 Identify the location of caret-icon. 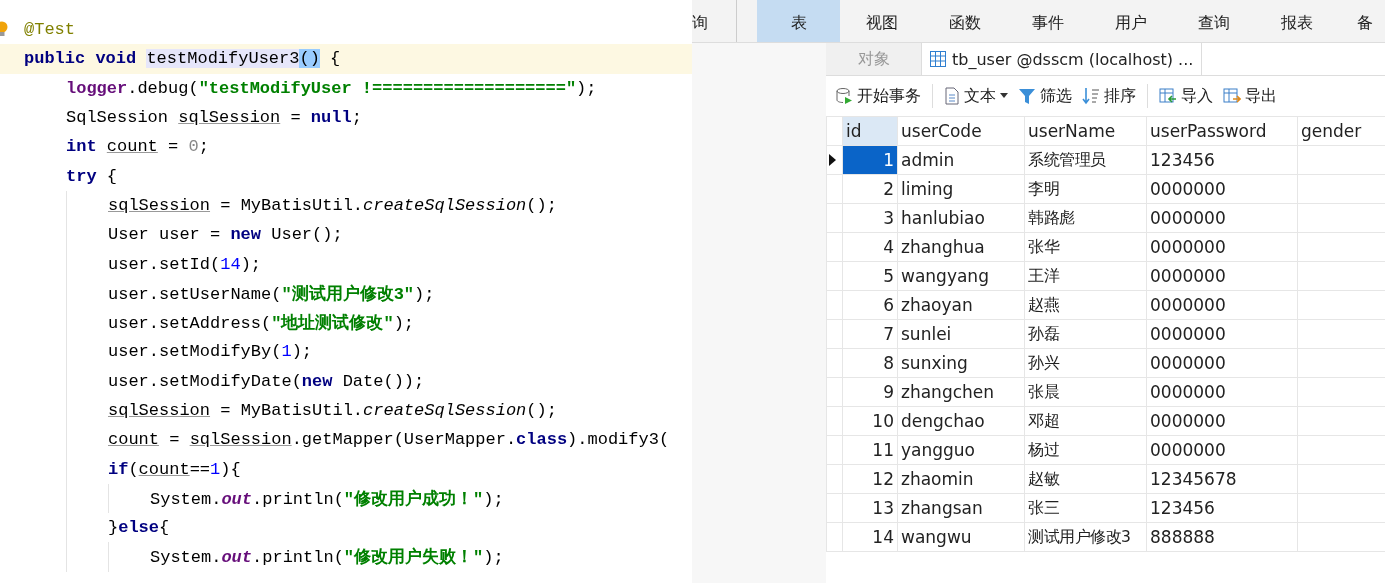
(1004, 96).